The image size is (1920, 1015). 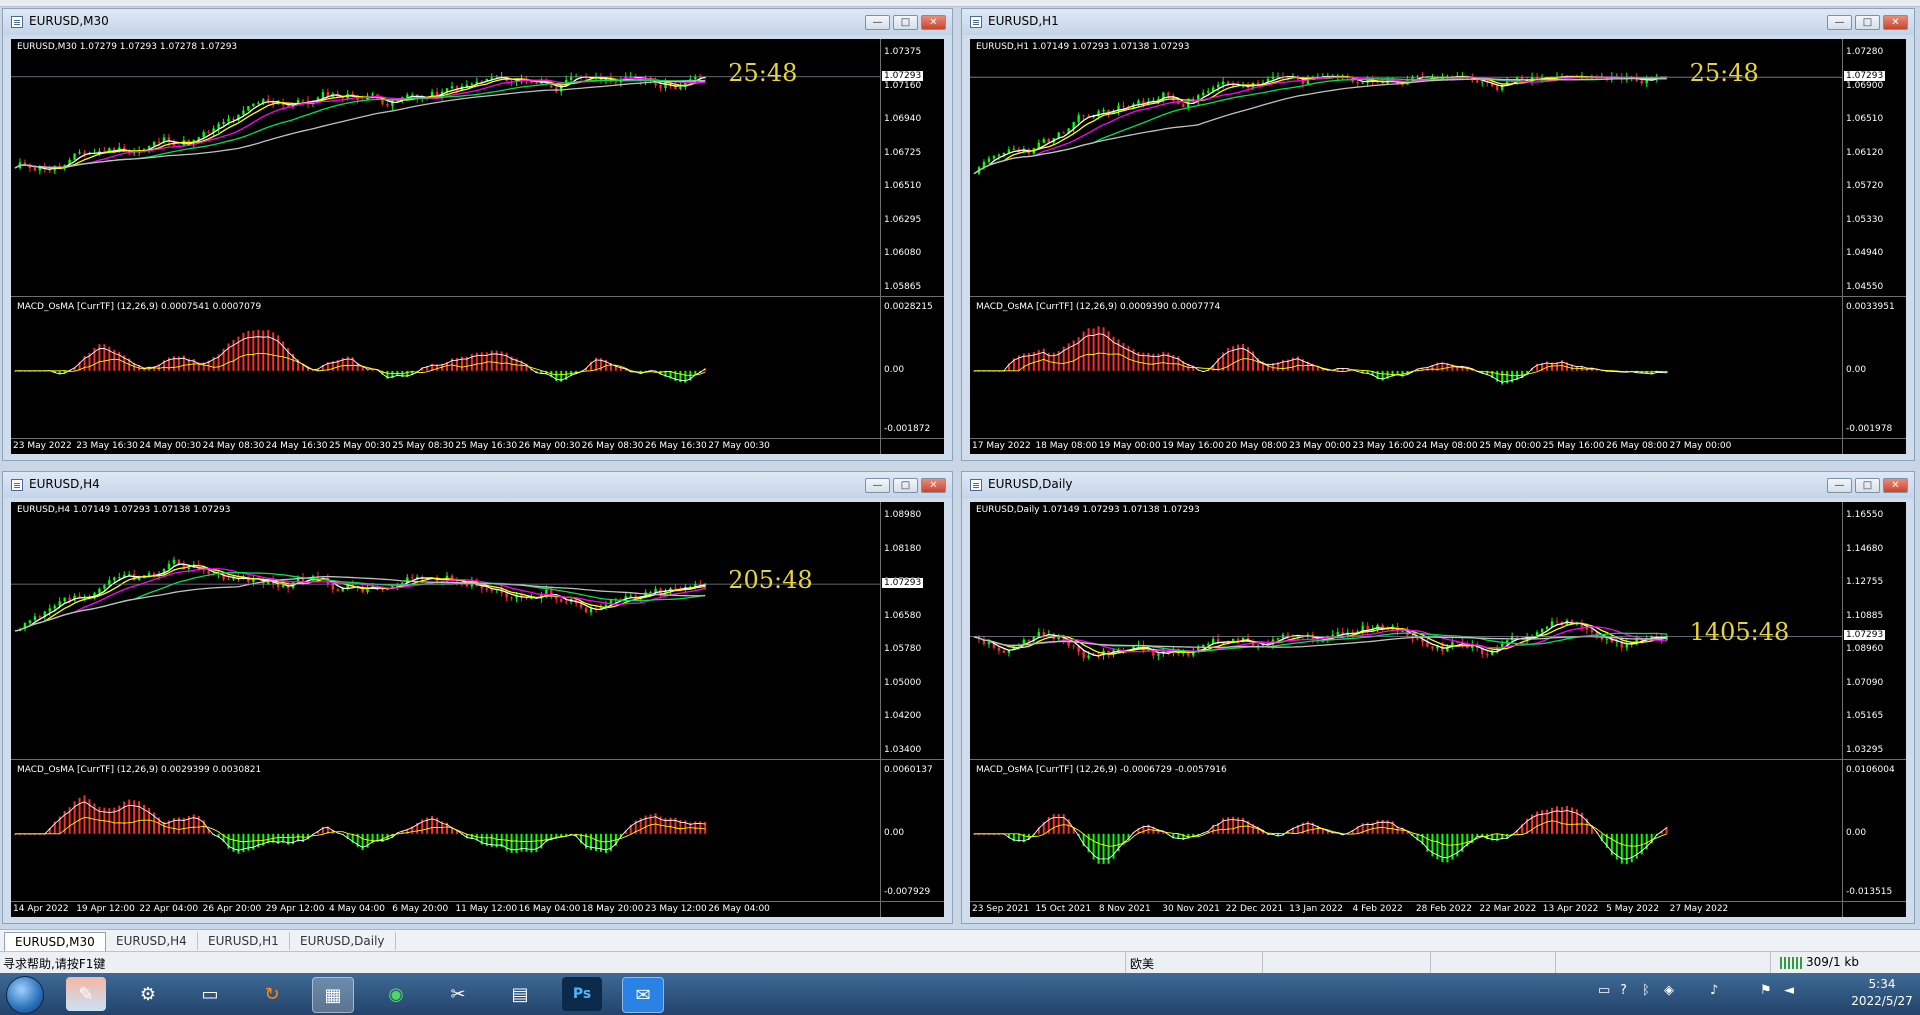 What do you see at coordinates (1766, 990) in the screenshot?
I see `flag-tray-icon: ⚑` at bounding box center [1766, 990].